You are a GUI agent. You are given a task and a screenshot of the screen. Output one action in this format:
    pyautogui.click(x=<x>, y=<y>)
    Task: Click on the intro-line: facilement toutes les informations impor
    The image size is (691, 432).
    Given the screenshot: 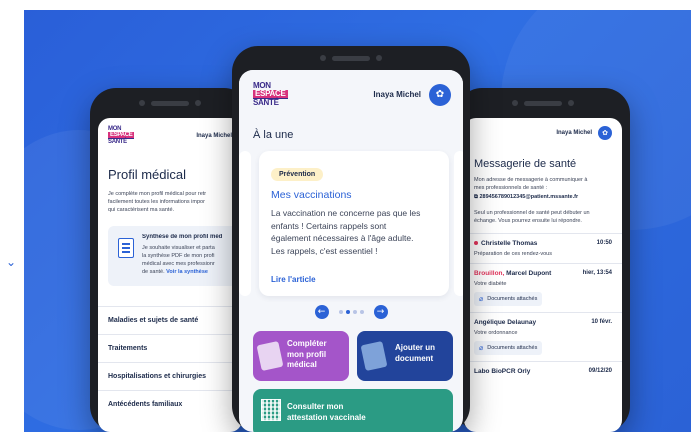 What is the action you would take?
    pyautogui.click(x=156, y=202)
    